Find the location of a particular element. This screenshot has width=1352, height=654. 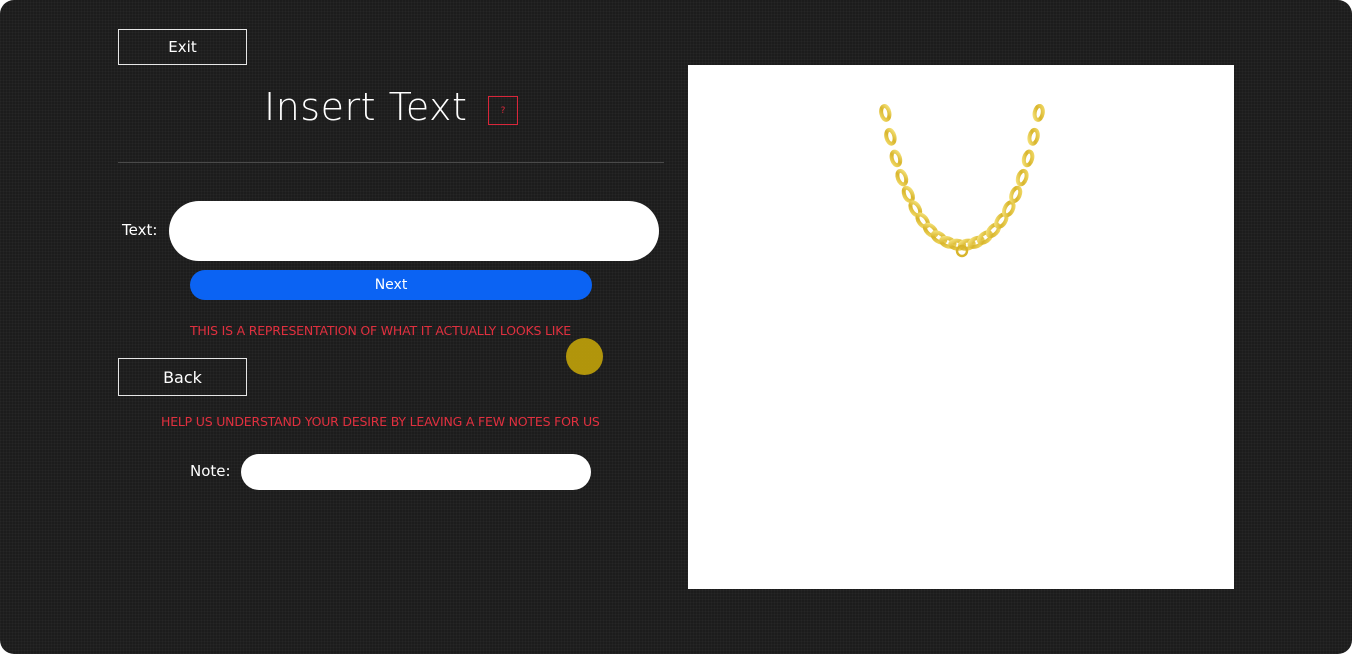

text-field-label: Text: is located at coordinates (140, 230).